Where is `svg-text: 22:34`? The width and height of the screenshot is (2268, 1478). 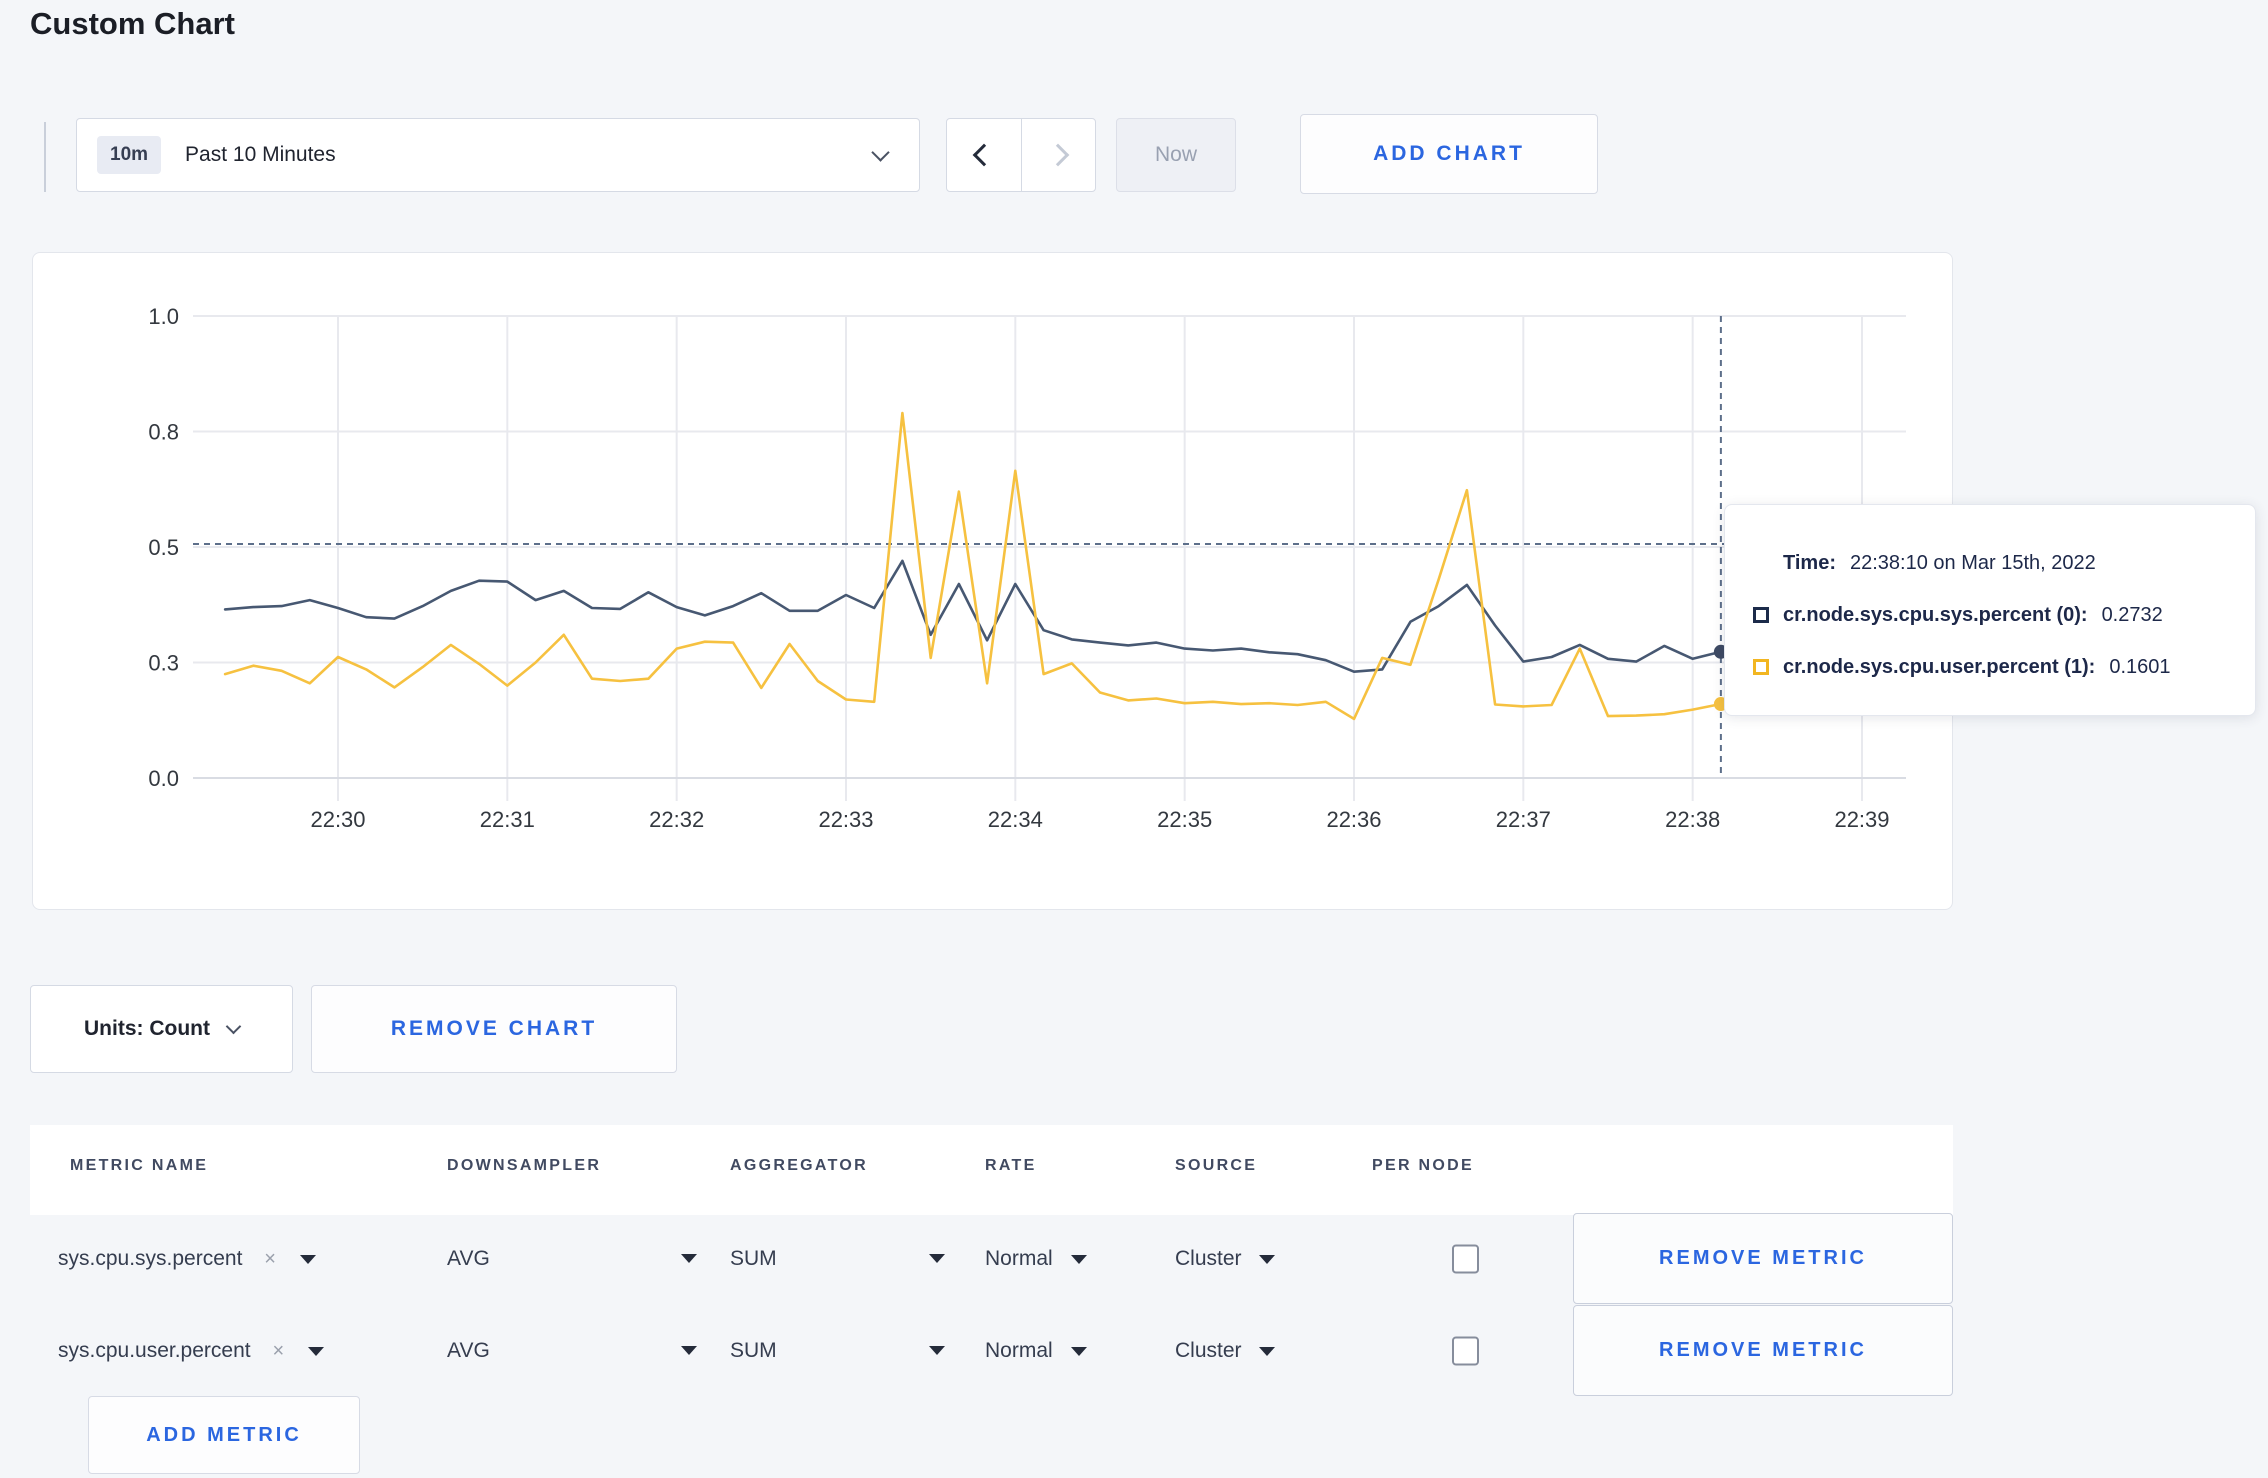
svg-text: 22:34 is located at coordinates (1015, 819).